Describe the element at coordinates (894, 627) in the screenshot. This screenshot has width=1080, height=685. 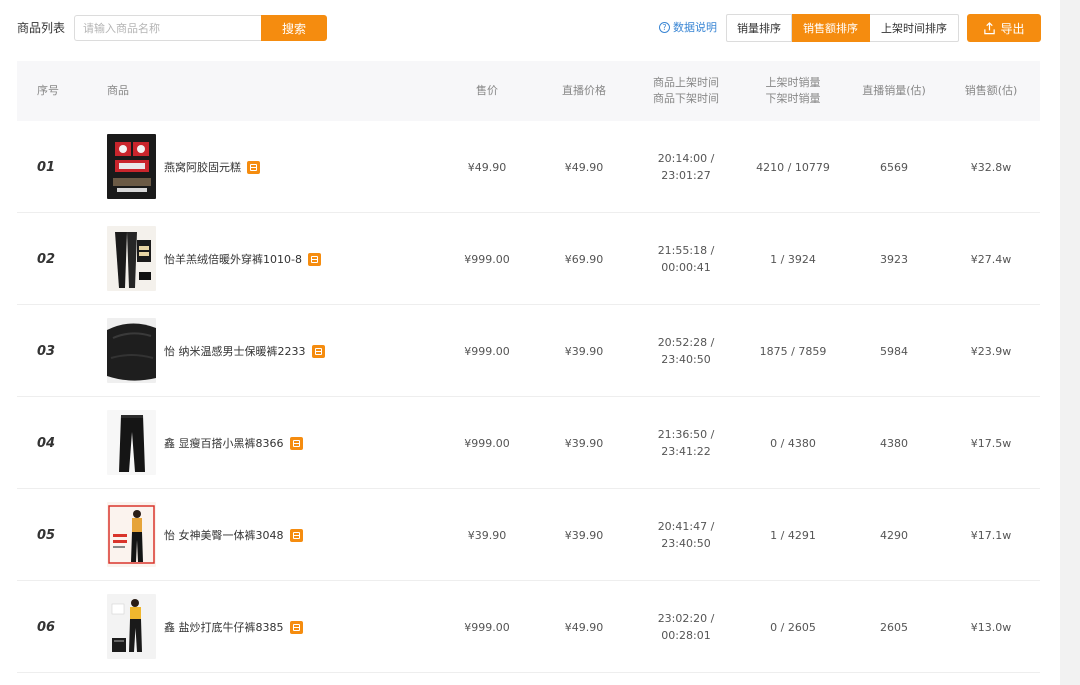
I see `live-sales-cell: 2605` at that location.